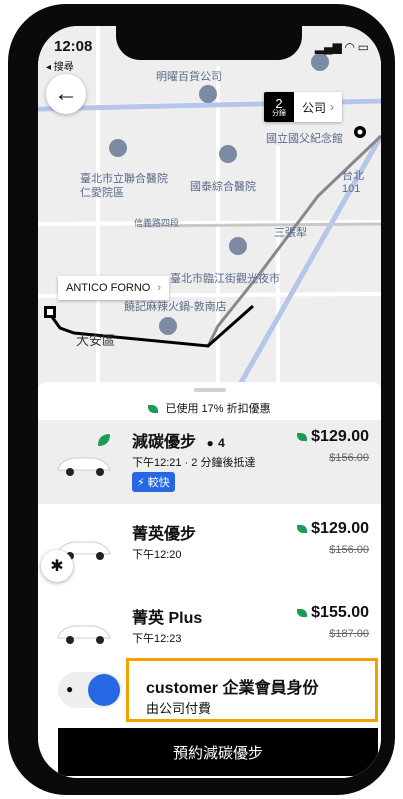 The image size is (403, 799). I want to click on arrow-left-icon: ←, so click(66, 93).